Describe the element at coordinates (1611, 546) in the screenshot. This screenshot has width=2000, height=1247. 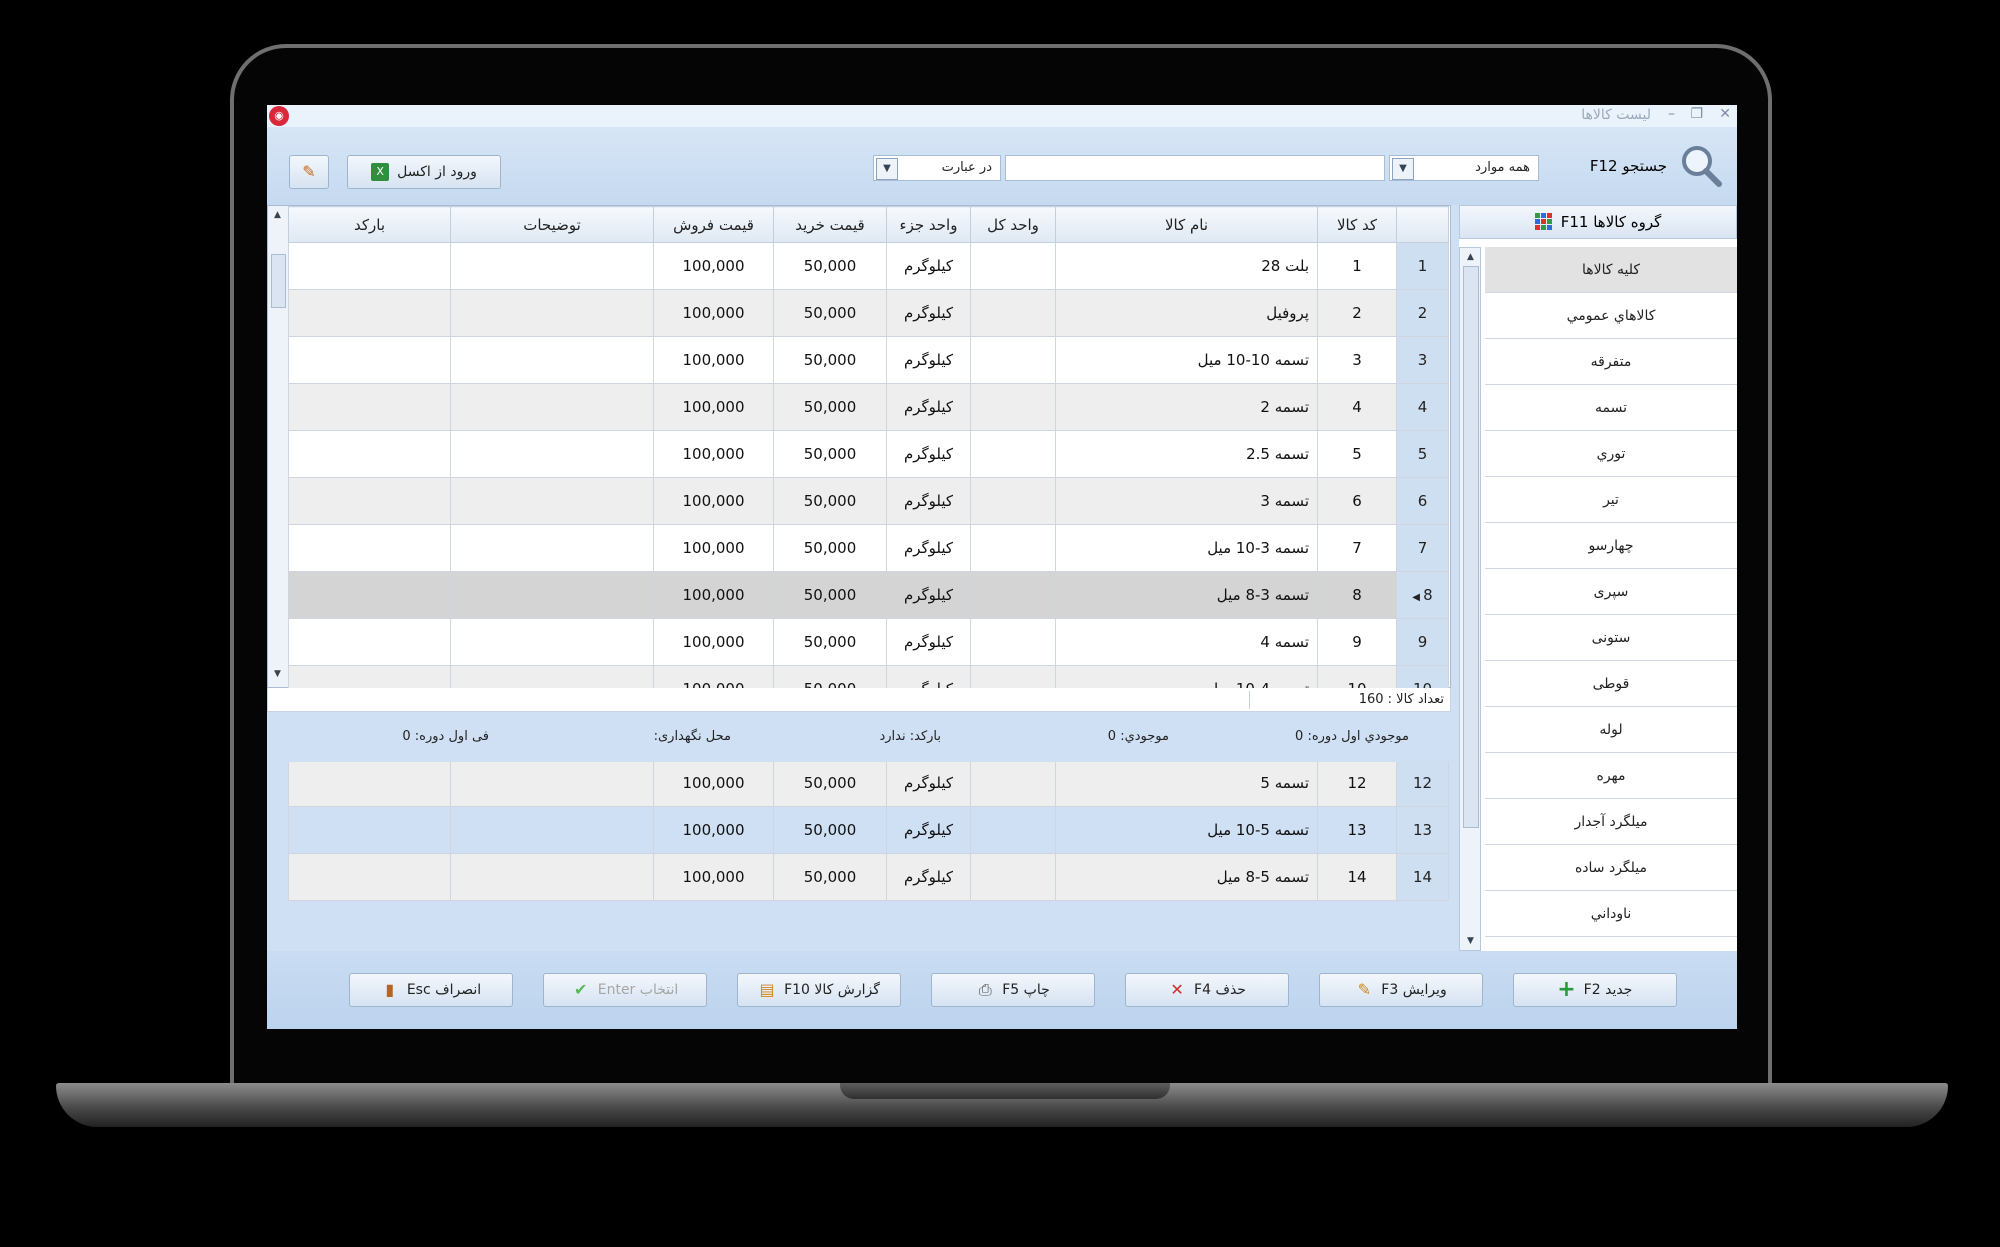
I see `group-item: چهارسو` at that location.